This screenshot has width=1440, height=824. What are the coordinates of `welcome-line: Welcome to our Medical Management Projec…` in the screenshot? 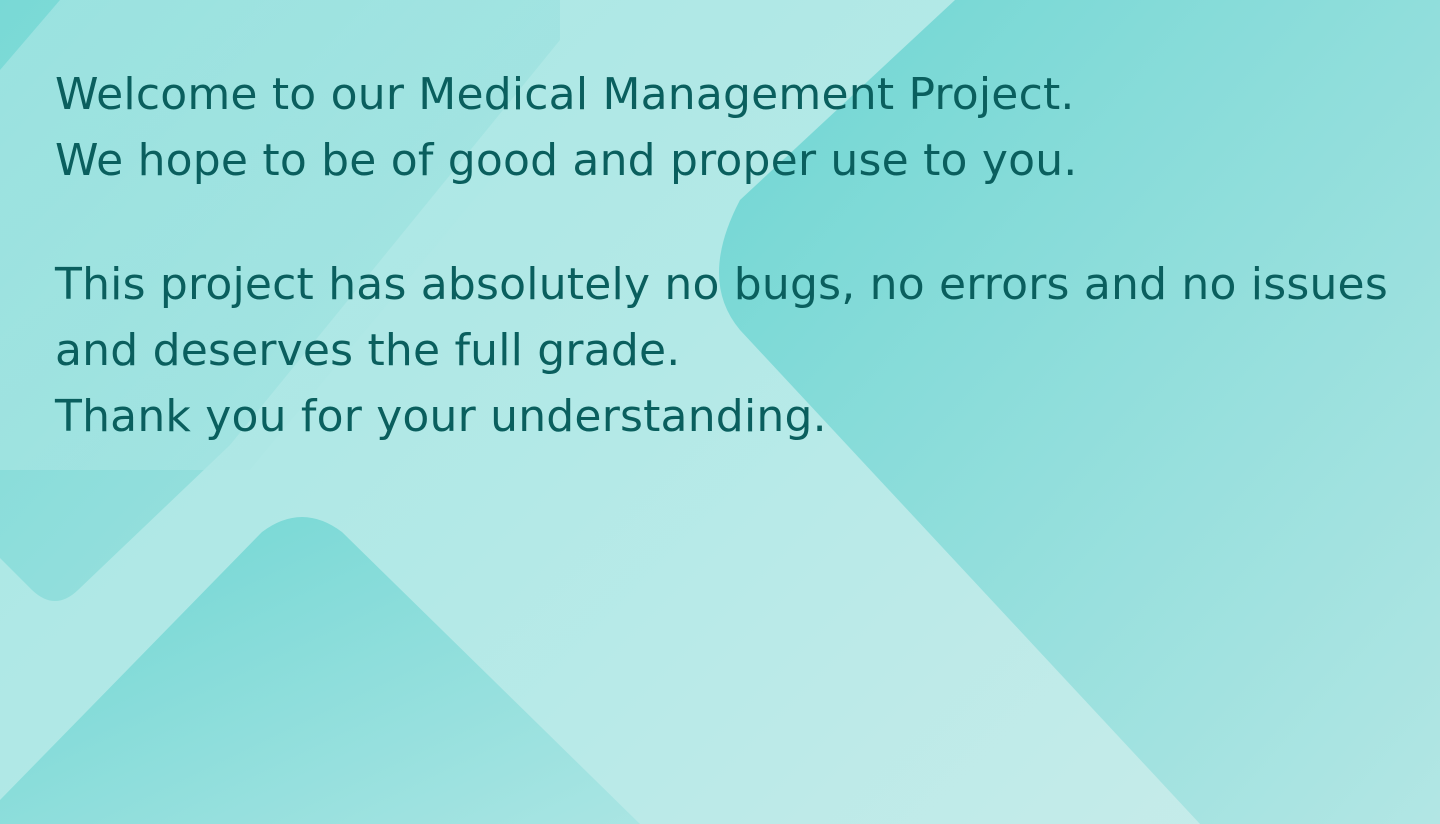 It's located at (565, 94).